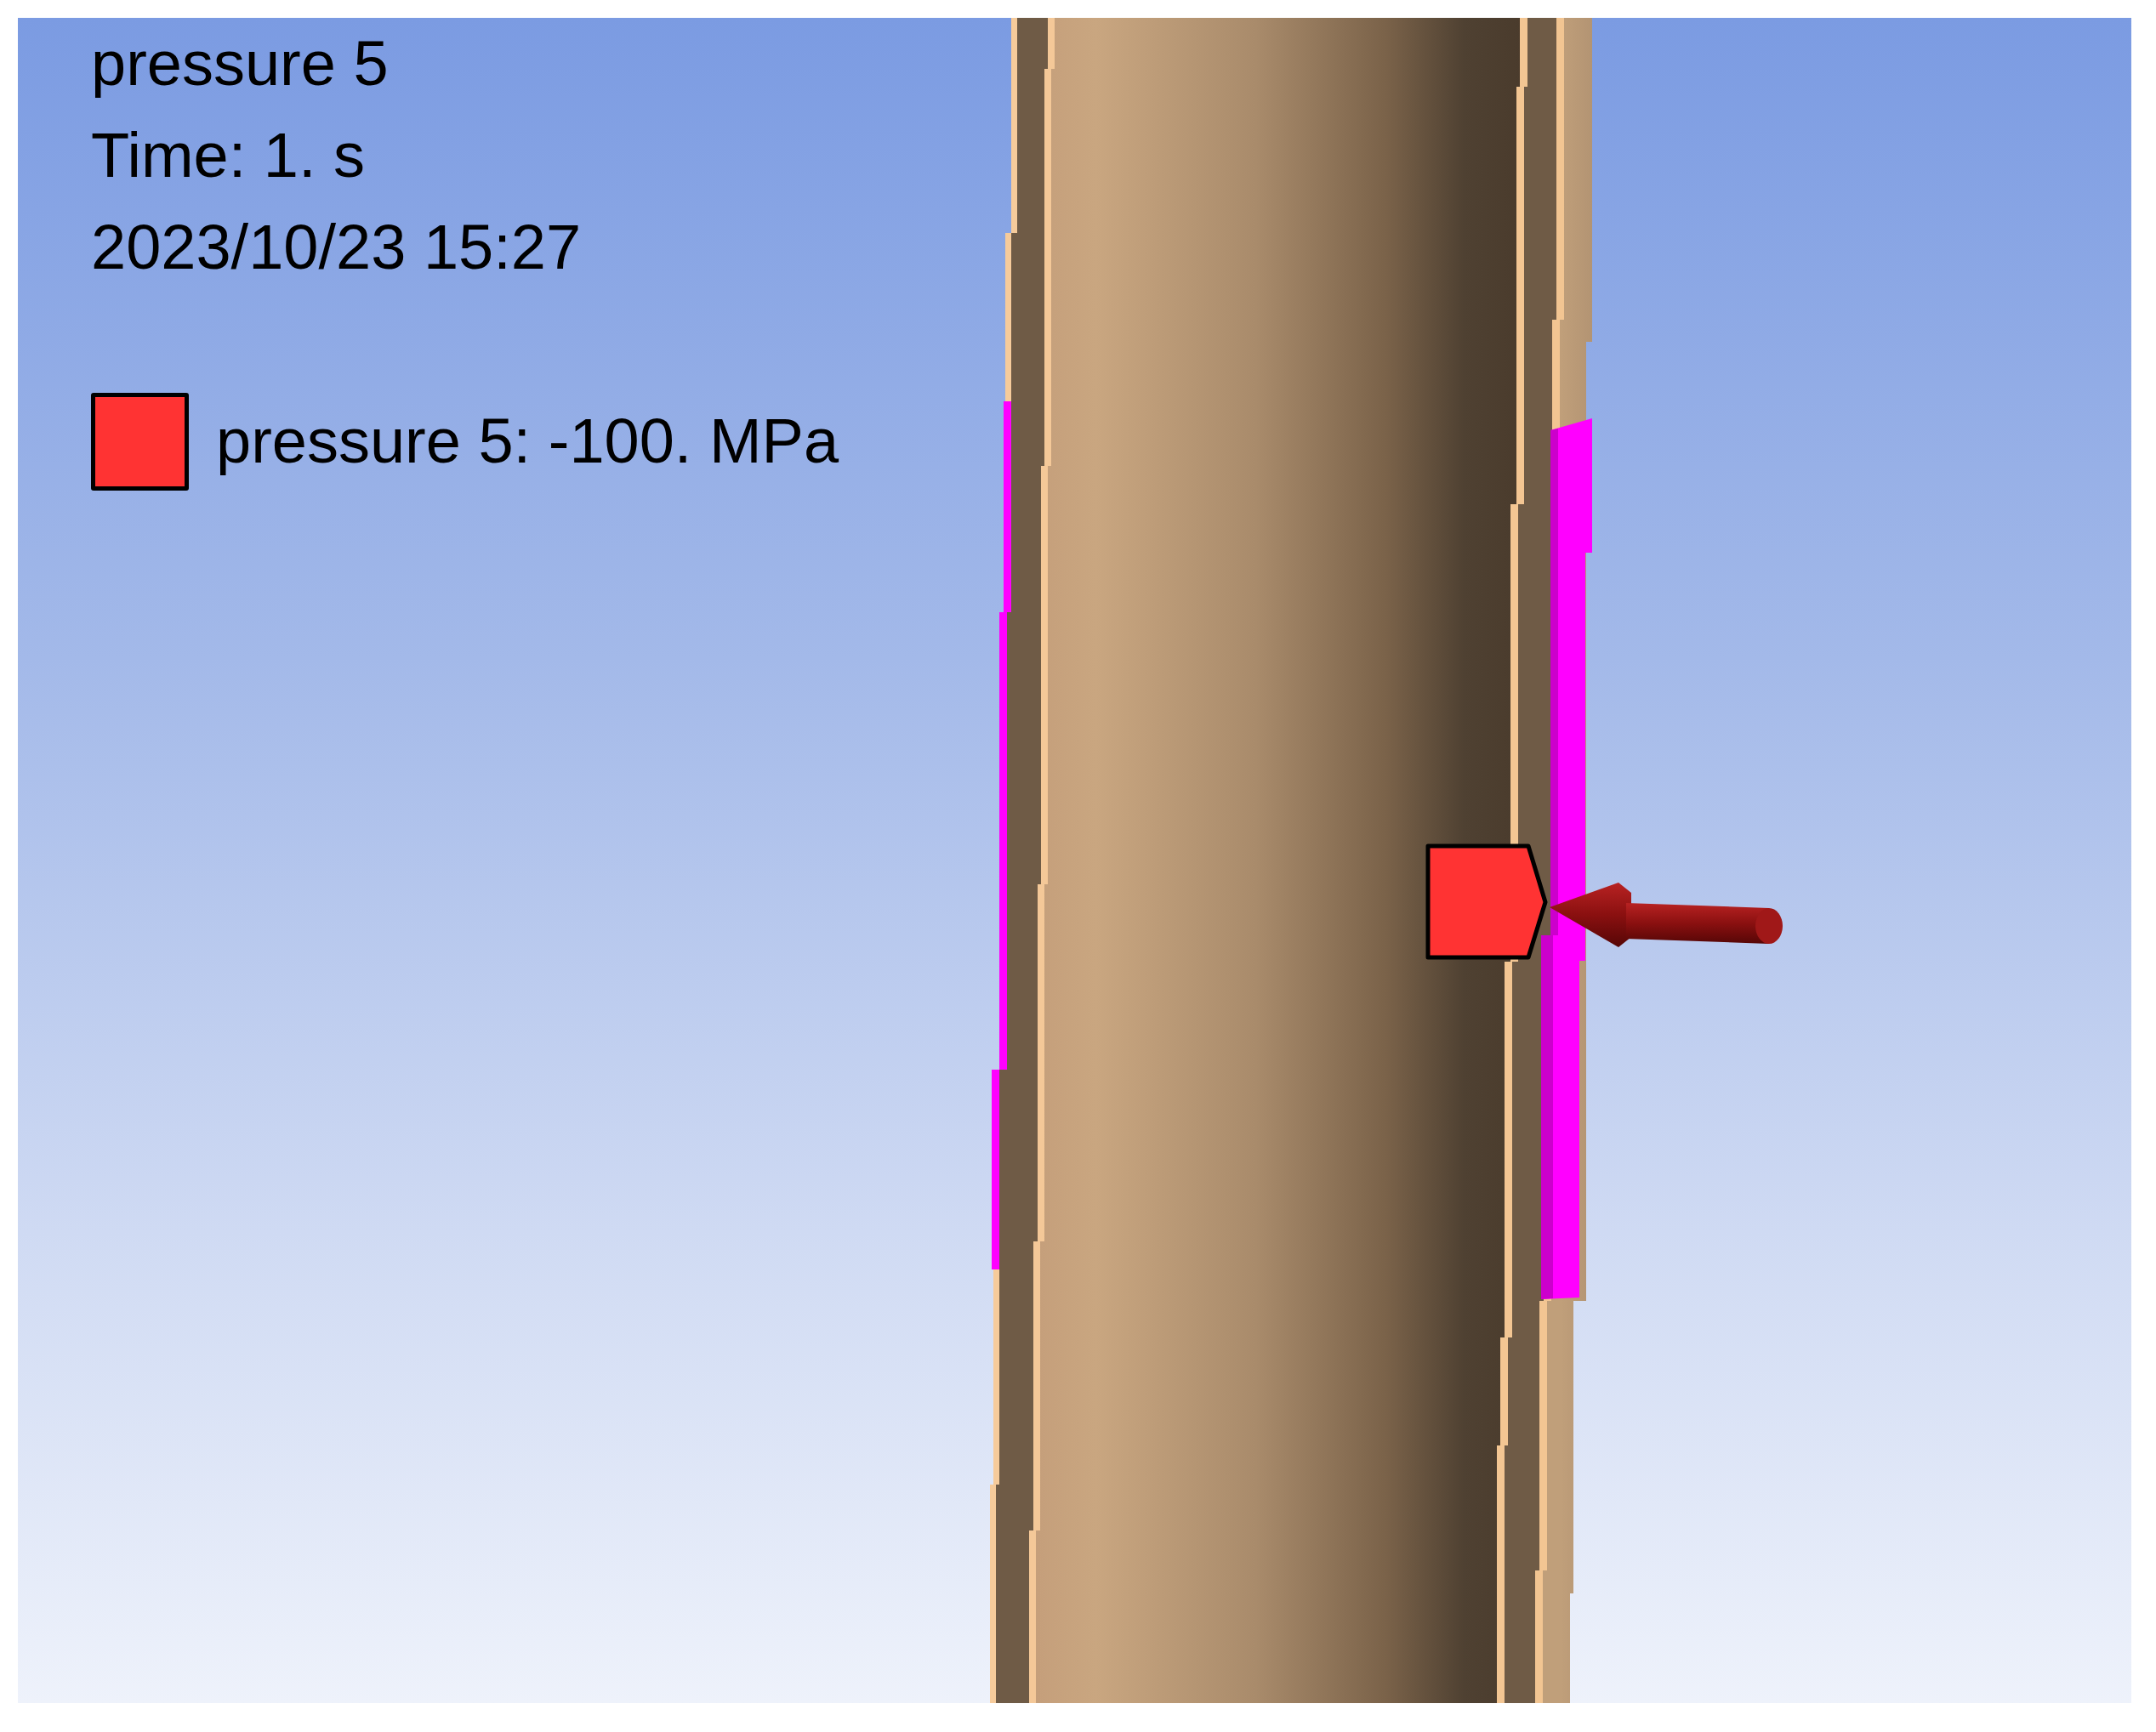 This screenshot has width=2156, height=1732. What do you see at coordinates (337, 247) in the screenshot?
I see `timestamp-label: 2023/10/23 15:27` at bounding box center [337, 247].